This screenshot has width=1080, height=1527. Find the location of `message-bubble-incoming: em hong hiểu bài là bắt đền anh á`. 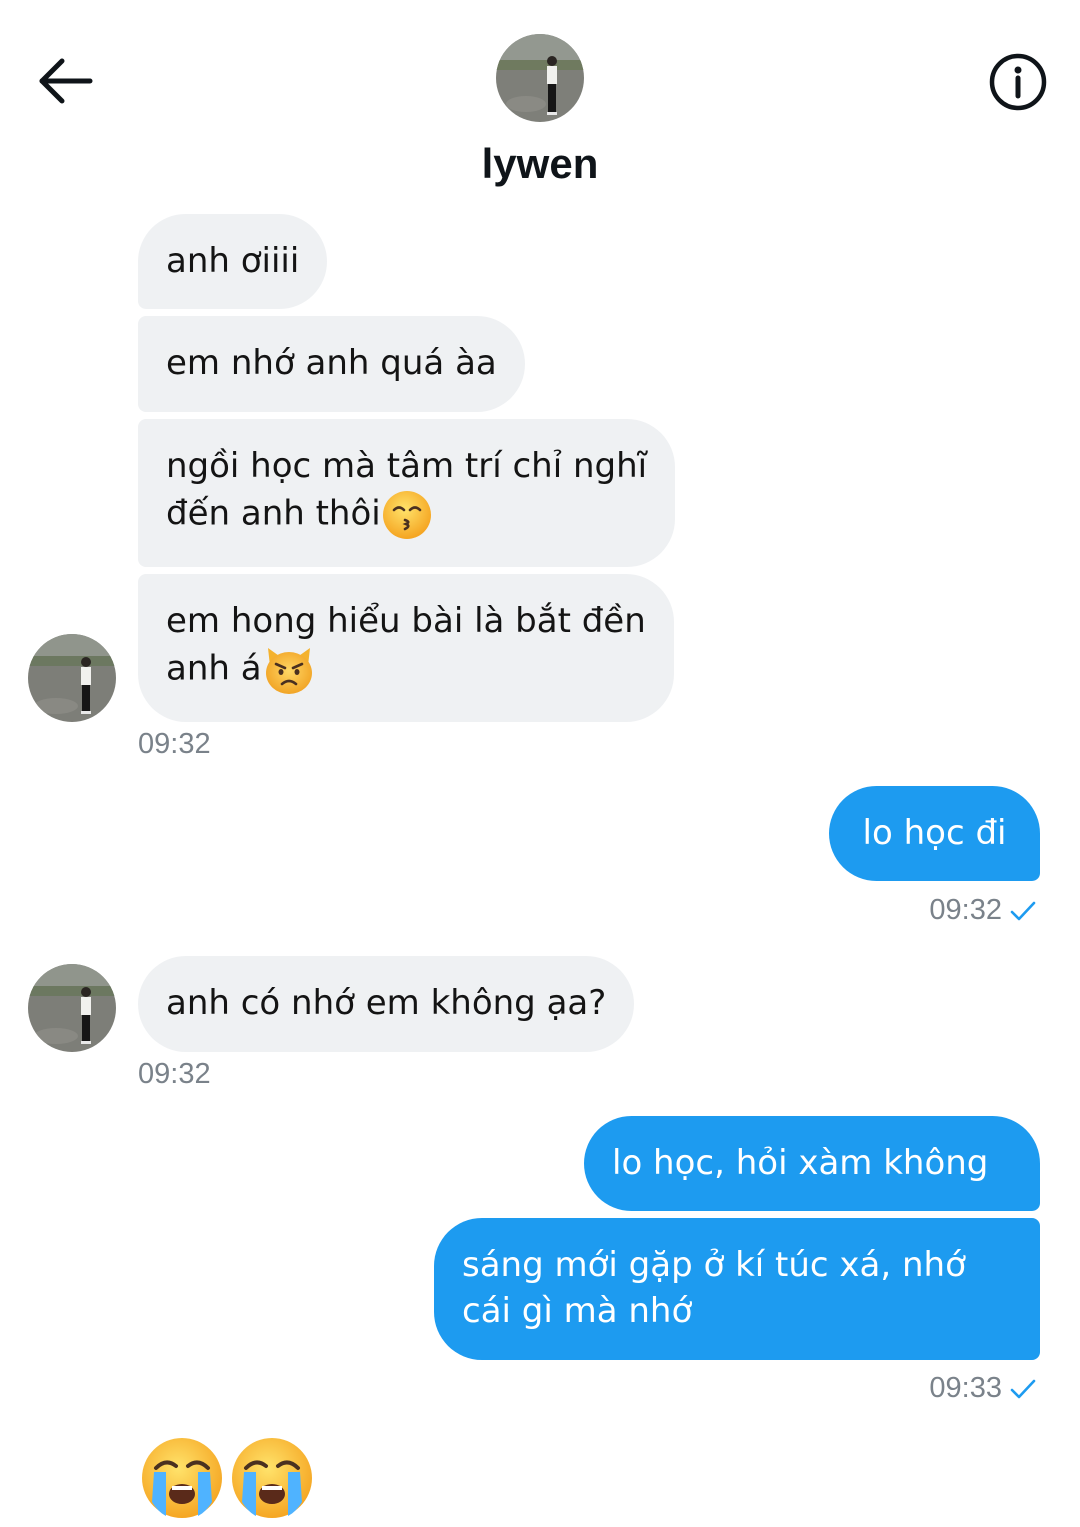

message-bubble-incoming: em hong hiểu bài là bắt đền anh á is located at coordinates (406, 648).